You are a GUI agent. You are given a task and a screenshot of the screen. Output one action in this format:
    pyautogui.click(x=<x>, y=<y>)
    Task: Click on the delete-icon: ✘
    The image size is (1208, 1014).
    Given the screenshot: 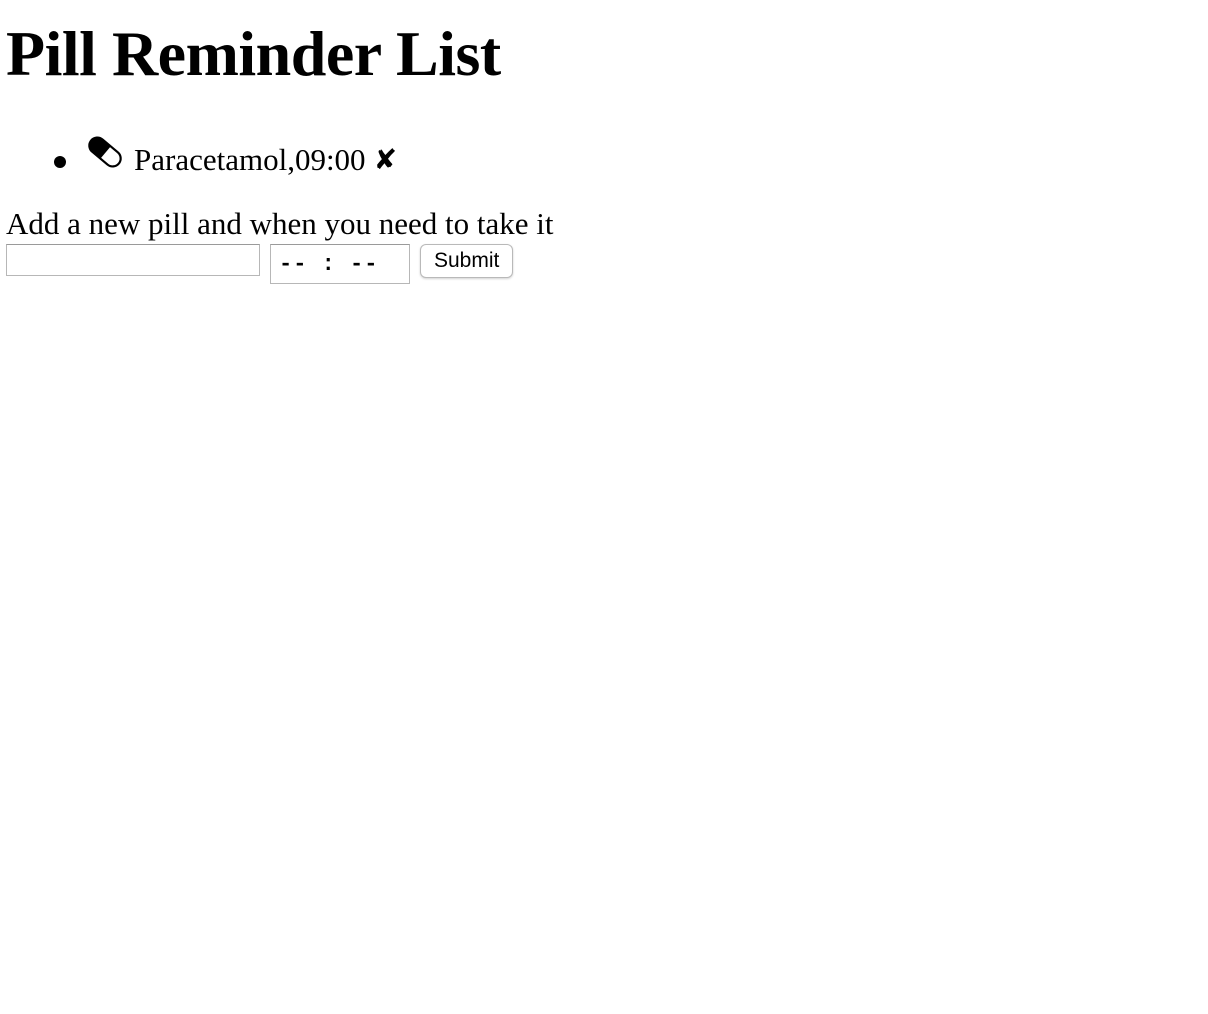 What is the action you would take?
    pyautogui.click(x=385, y=160)
    